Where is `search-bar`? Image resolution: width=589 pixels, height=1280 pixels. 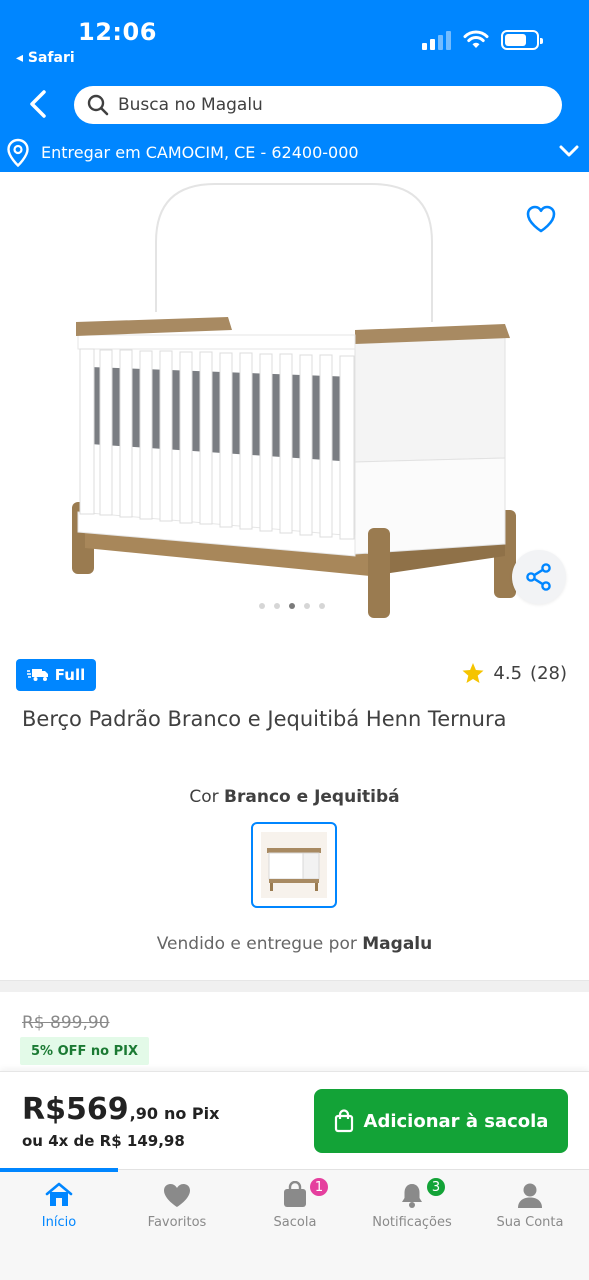 search-bar is located at coordinates (318, 105).